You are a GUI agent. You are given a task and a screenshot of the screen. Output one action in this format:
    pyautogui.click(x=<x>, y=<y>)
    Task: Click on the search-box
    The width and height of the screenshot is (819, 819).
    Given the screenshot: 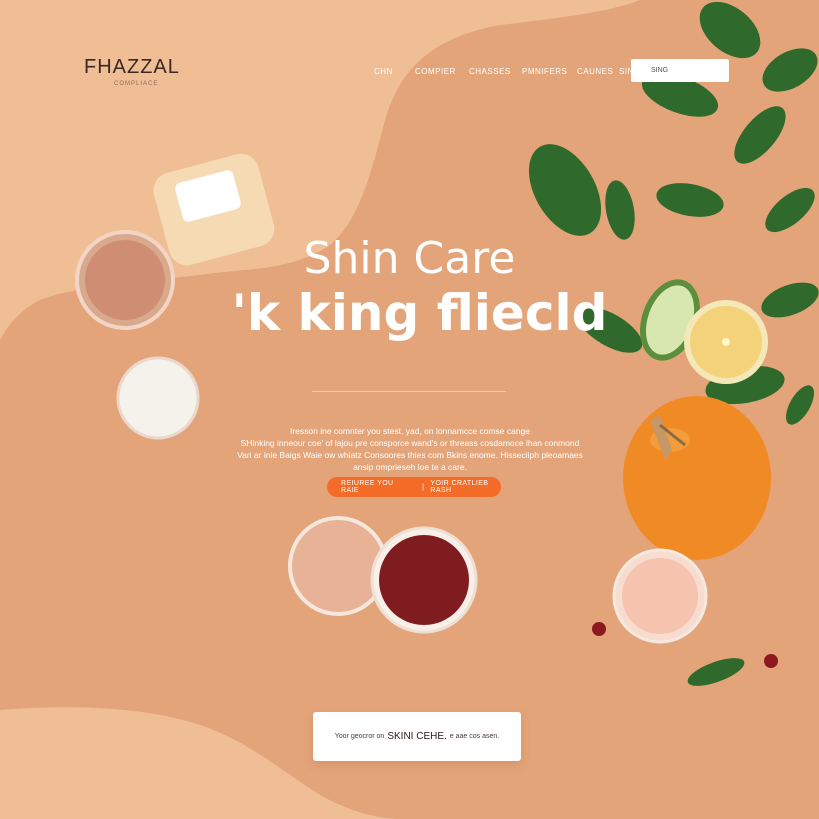 What is the action you would take?
    pyautogui.click(x=680, y=70)
    